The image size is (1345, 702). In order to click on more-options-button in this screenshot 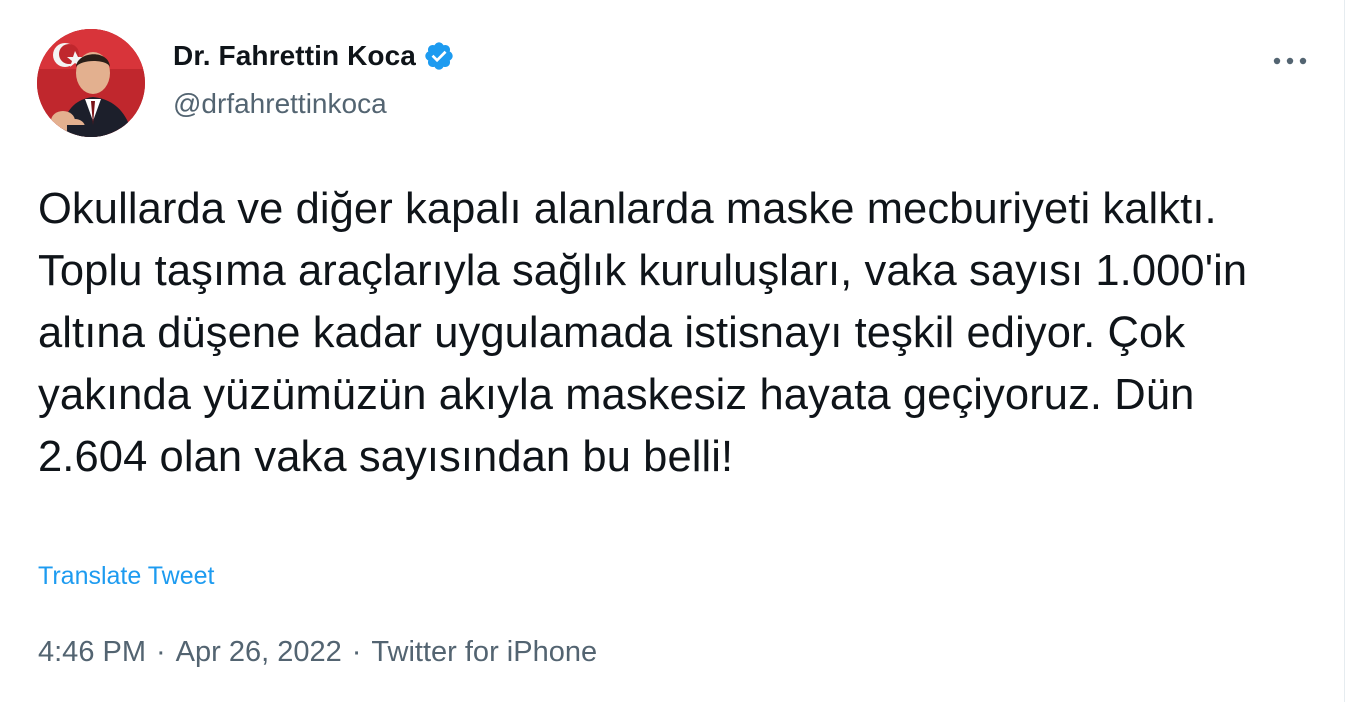, I will do `click(1290, 61)`.